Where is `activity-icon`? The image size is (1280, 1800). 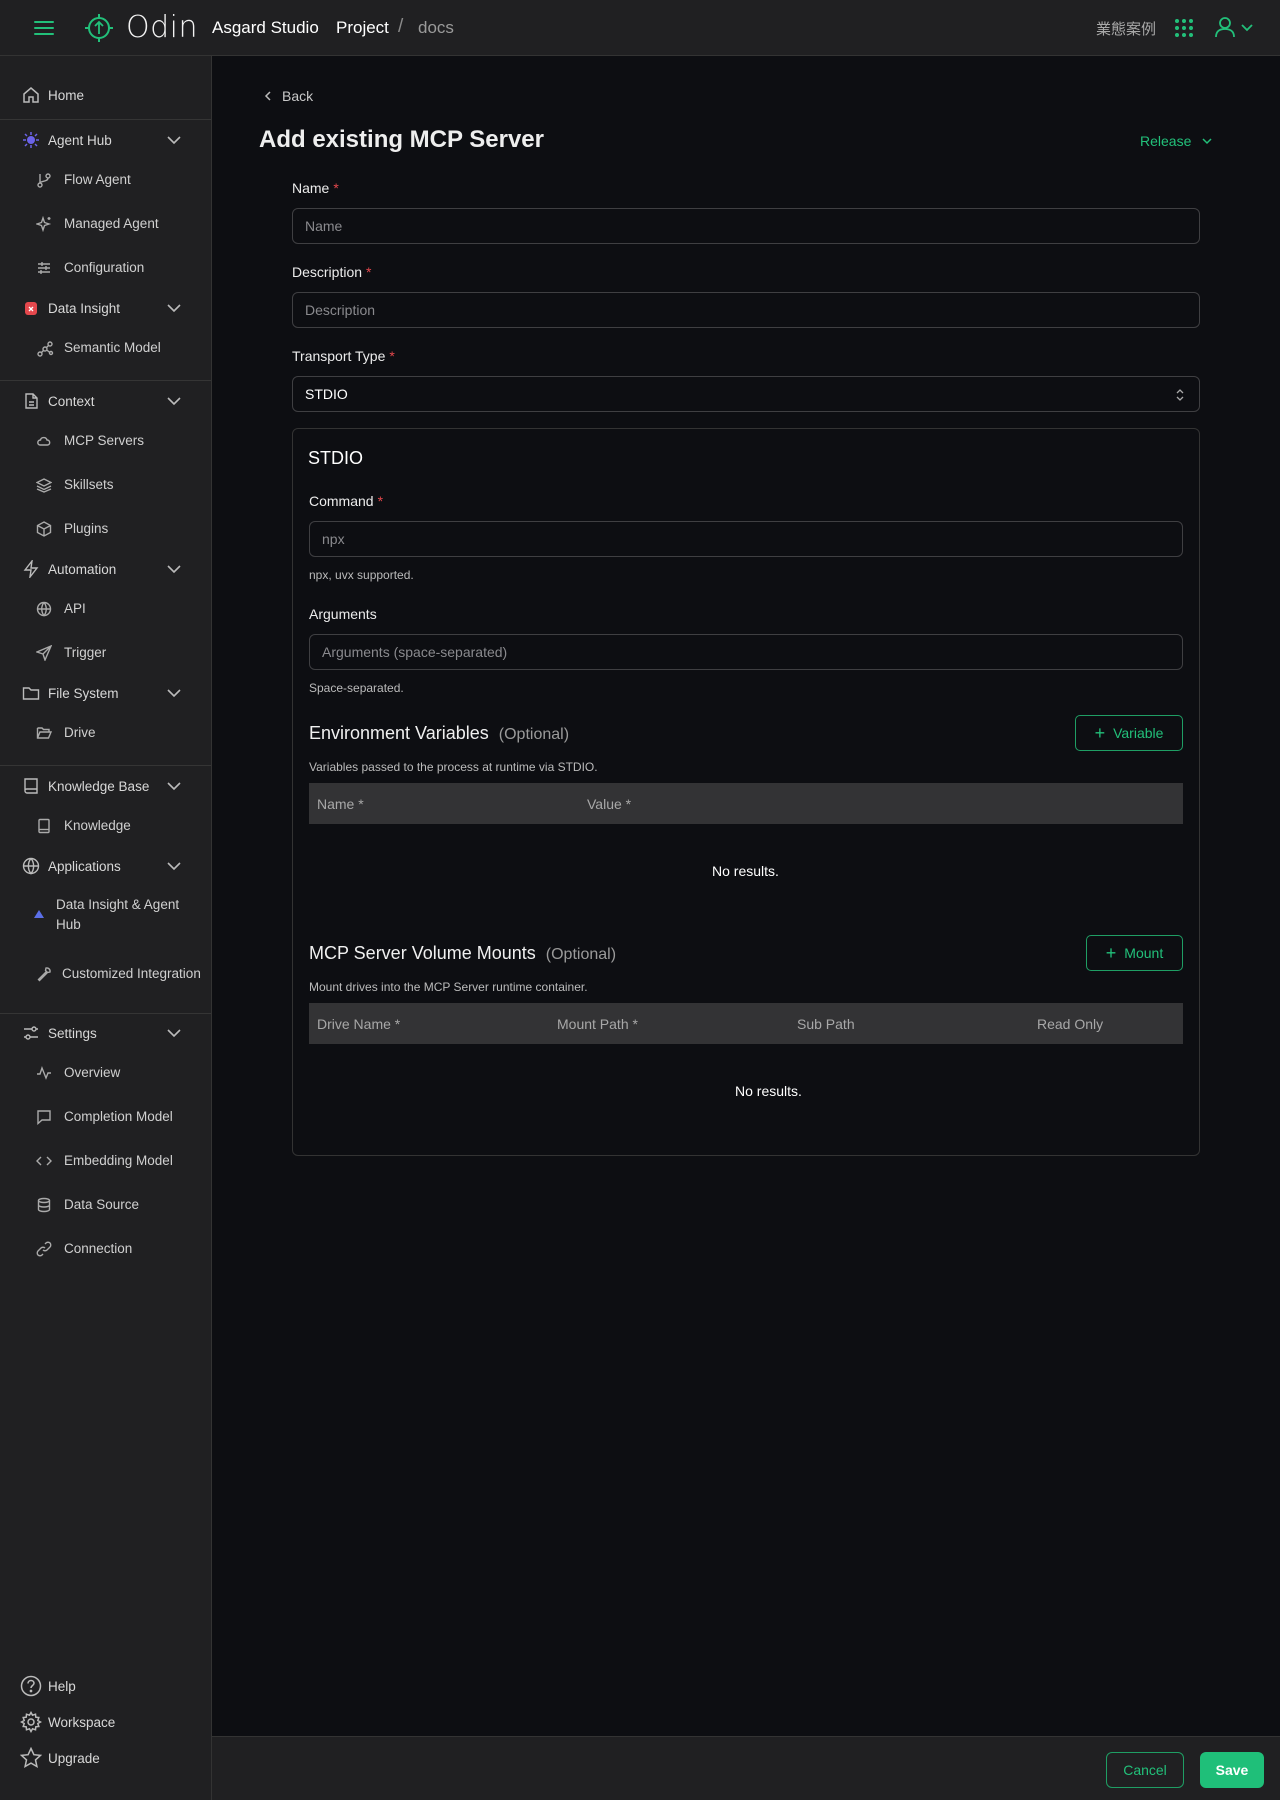 activity-icon is located at coordinates (44, 1073).